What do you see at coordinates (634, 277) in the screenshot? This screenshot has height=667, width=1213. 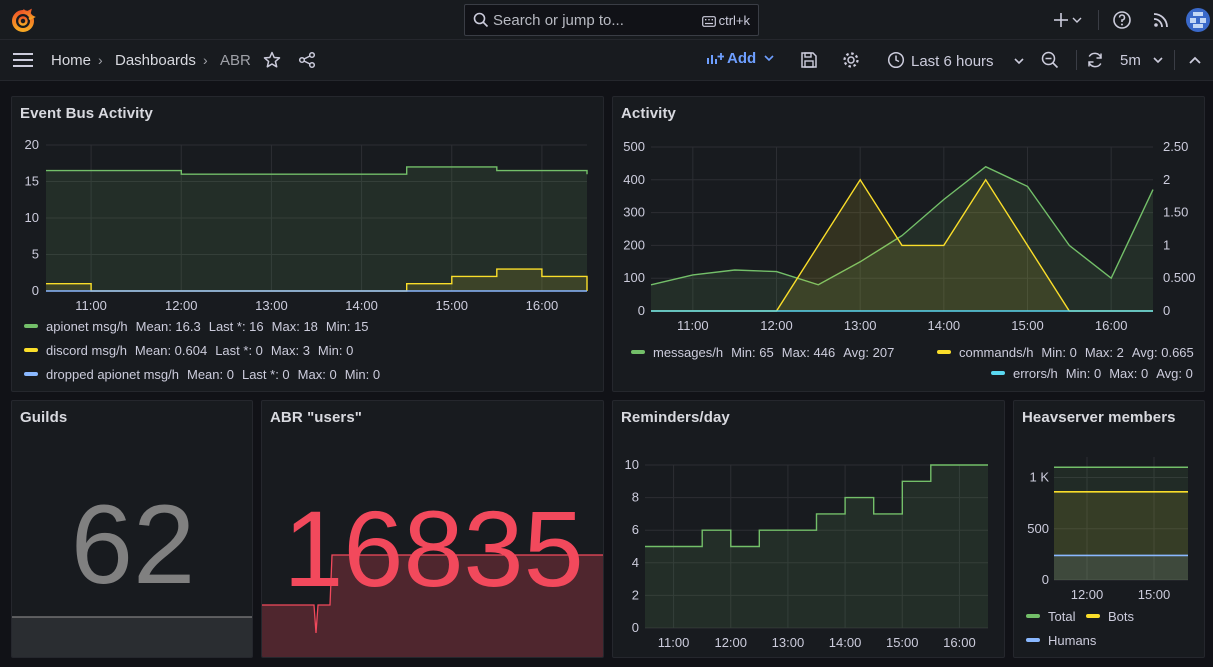 I see `y-tick-label: 100` at bounding box center [634, 277].